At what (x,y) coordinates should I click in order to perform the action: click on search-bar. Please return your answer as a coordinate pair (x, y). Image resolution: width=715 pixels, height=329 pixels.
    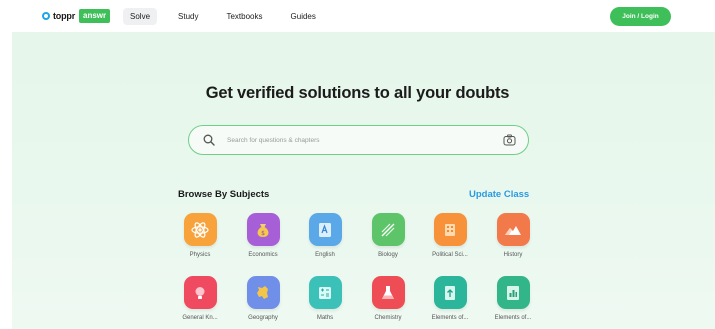
    Looking at the image, I should click on (358, 140).